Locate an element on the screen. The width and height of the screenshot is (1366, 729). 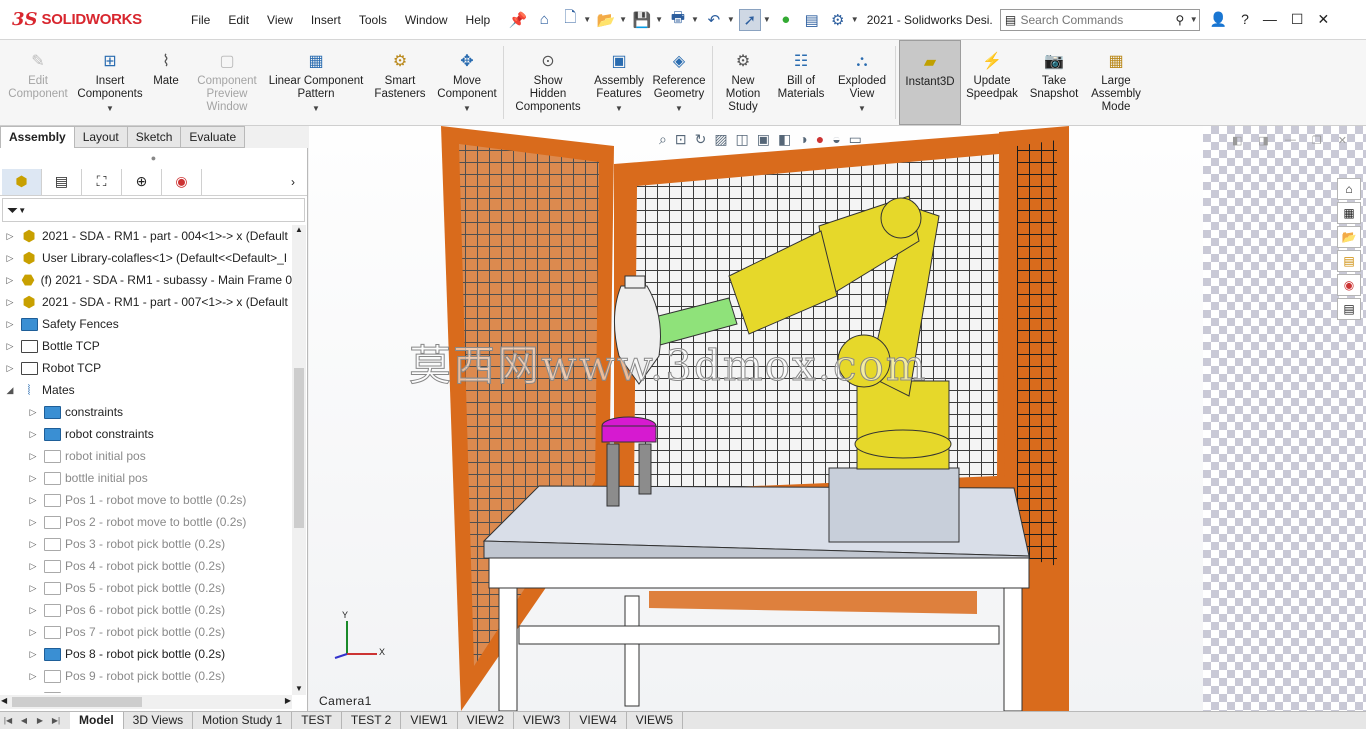
display-style-icon: ◧ is located at coordinates (784, 139).